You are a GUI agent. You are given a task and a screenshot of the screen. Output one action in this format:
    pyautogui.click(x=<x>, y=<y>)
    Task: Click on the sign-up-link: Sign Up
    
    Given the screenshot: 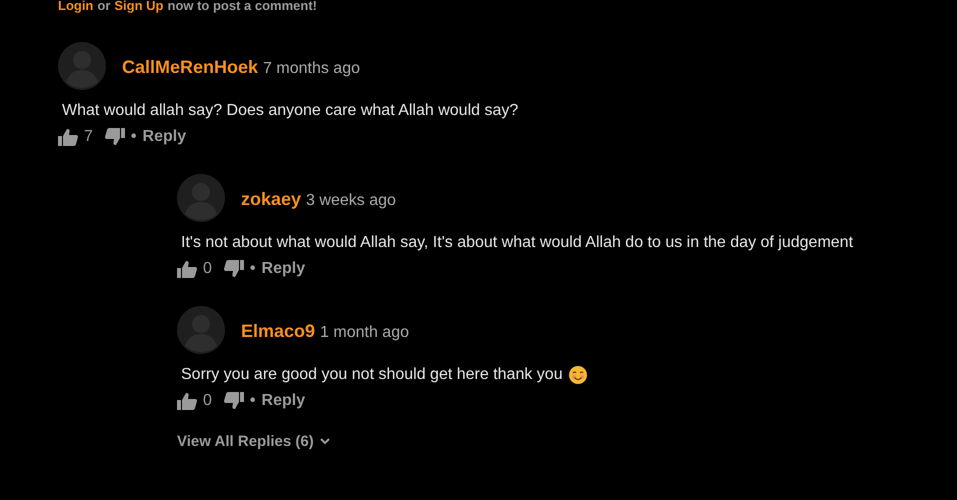 What is the action you would take?
    pyautogui.click(x=139, y=6)
    